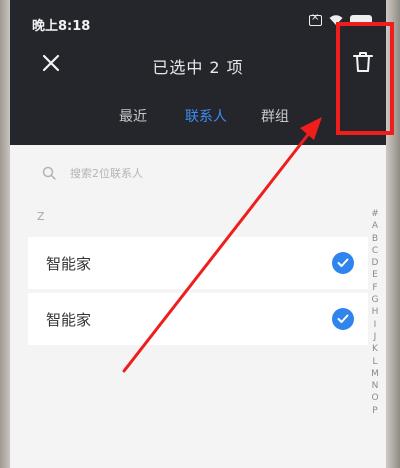 The width and height of the screenshot is (400, 468). Describe the element at coordinates (198, 173) in the screenshot. I see `search-input: 搜索2位联系人` at that location.